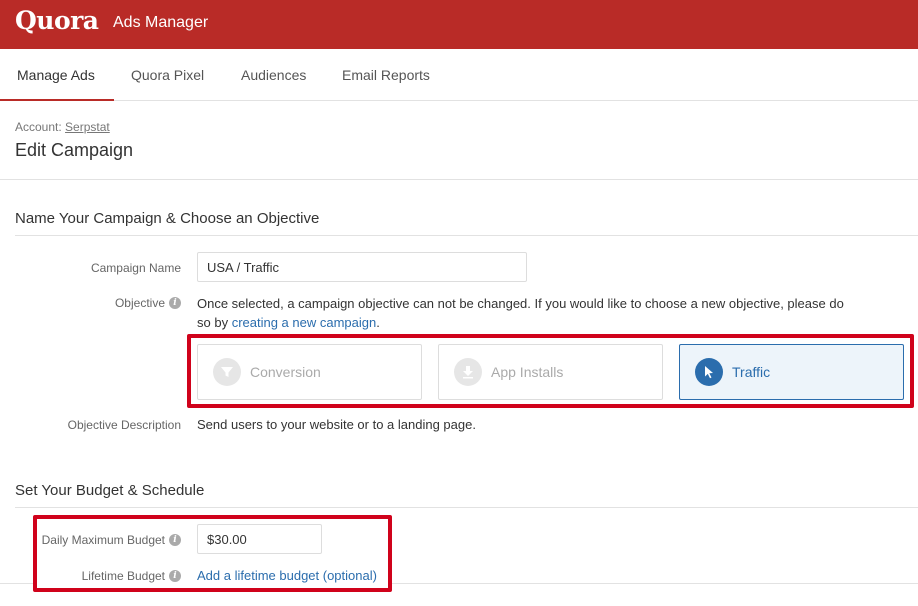 The image size is (918, 606). Describe the element at coordinates (285, 372) in the screenshot. I see `objective-card-label: Conversion` at that location.